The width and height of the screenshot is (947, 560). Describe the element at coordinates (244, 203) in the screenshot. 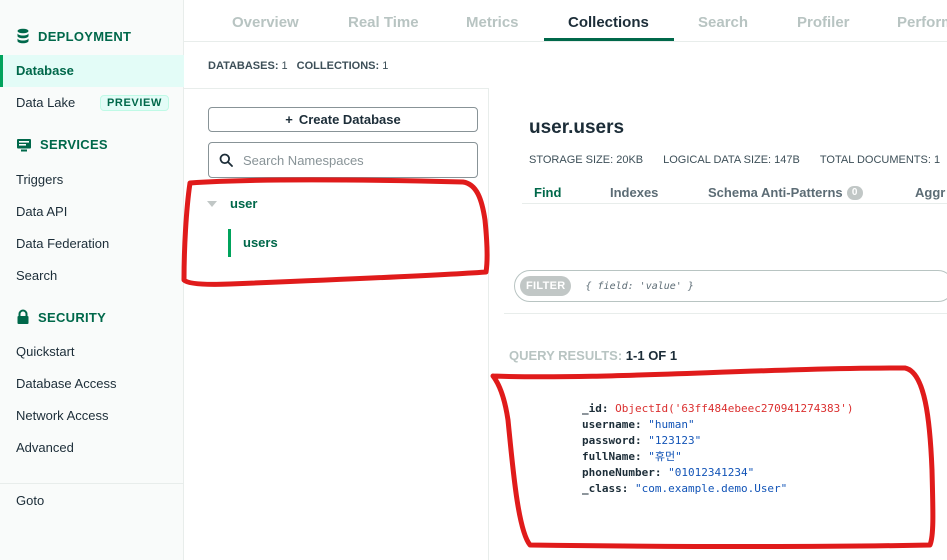

I see `database-name: user` at that location.